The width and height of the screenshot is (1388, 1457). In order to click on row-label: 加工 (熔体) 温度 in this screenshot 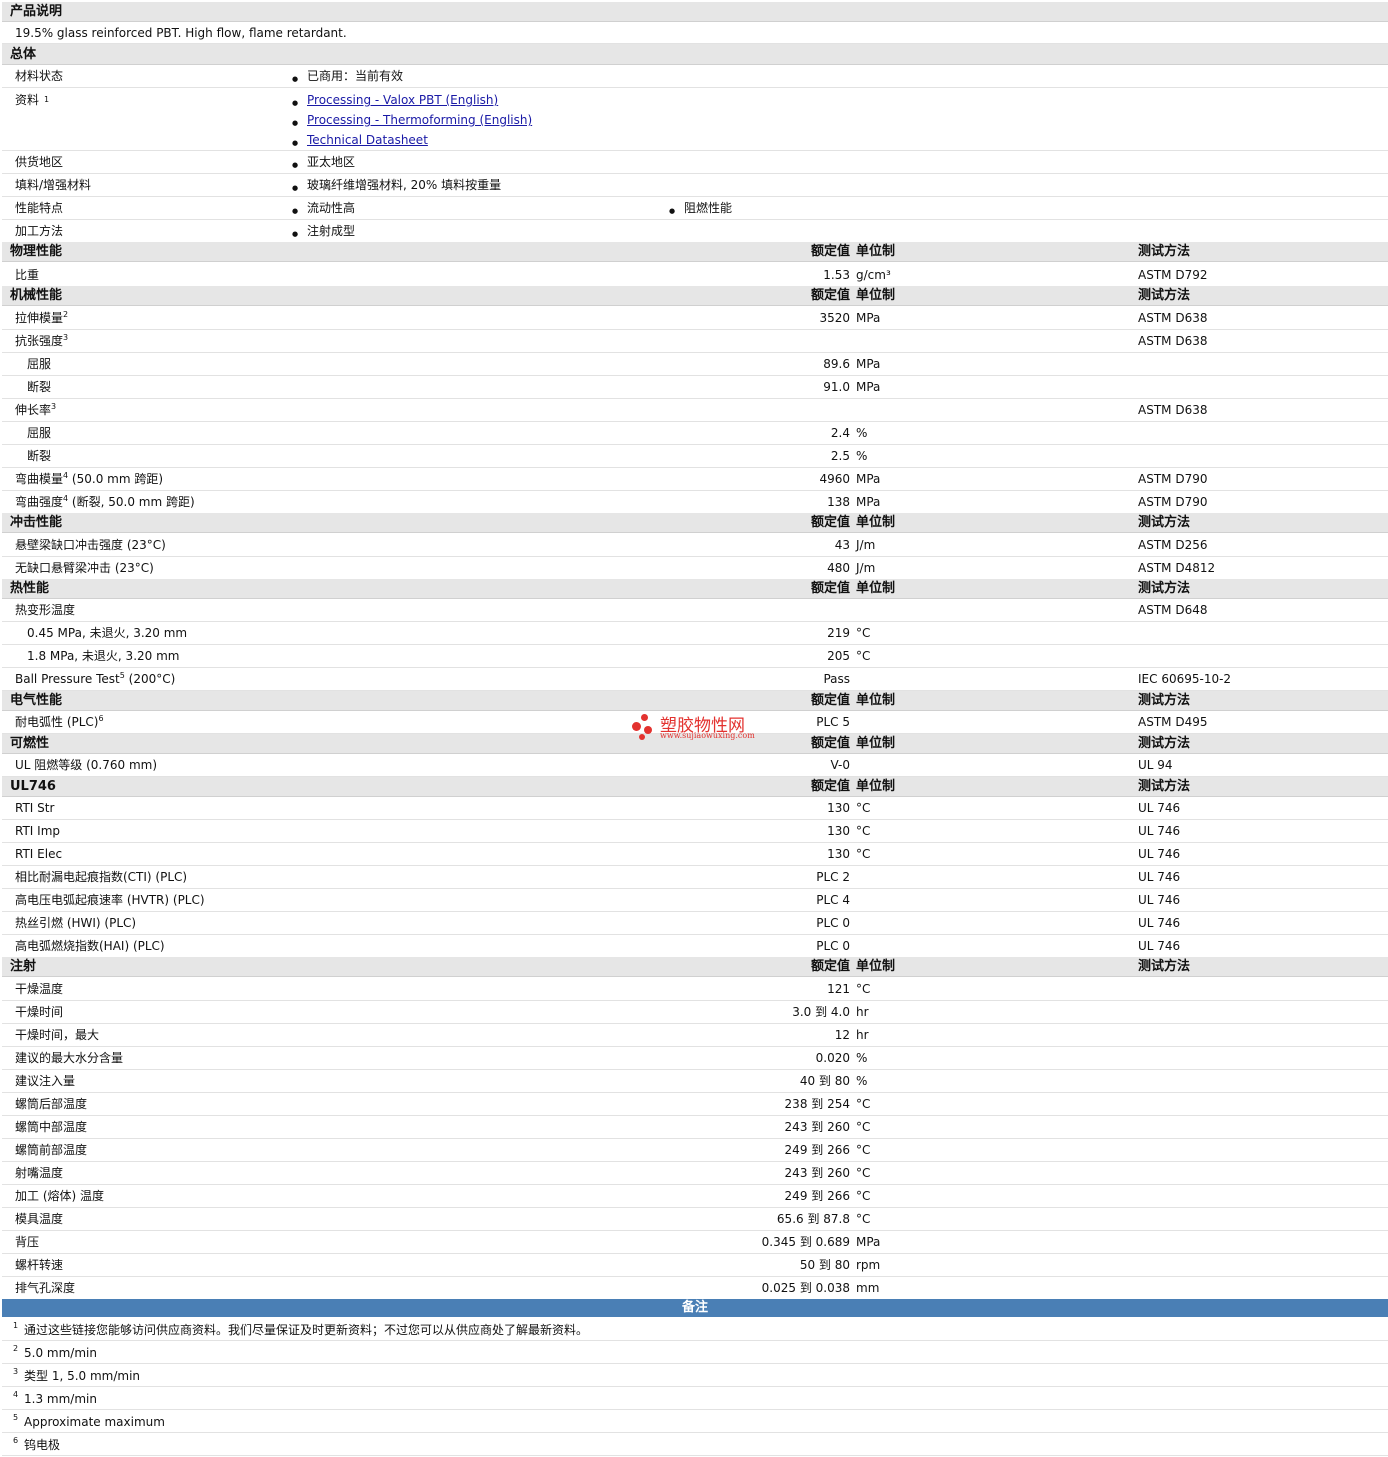, I will do `click(59, 1196)`.